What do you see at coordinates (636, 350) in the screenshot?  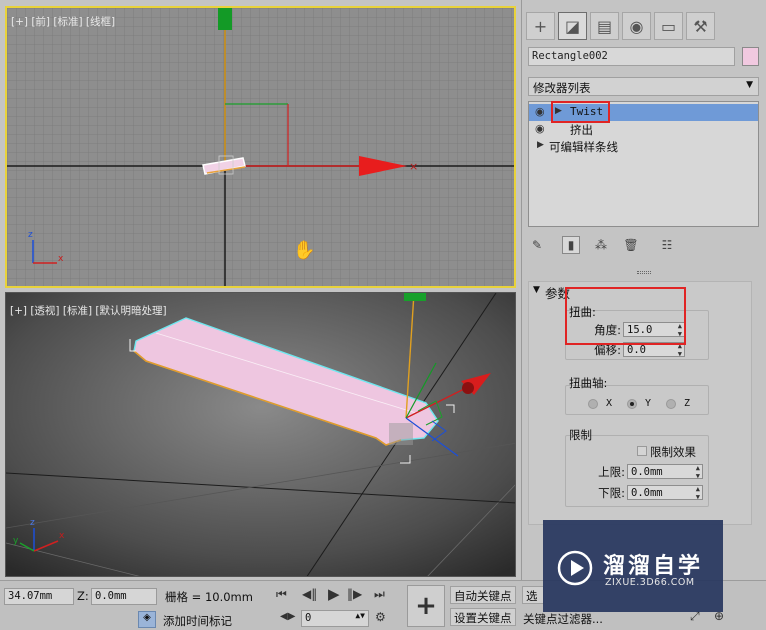 I see `bias-value: 0.0` at bounding box center [636, 350].